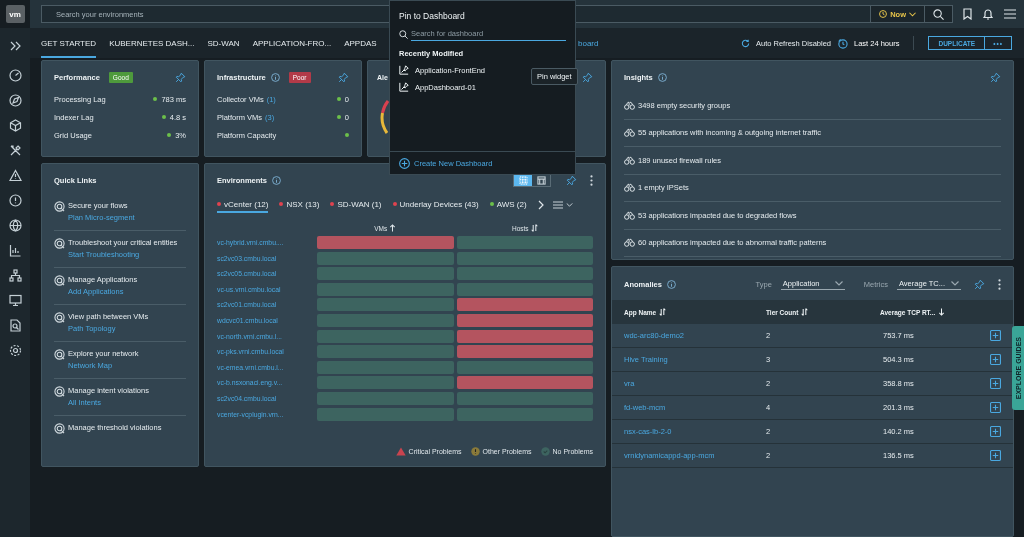  Describe the element at coordinates (432, 16) in the screenshot. I see `popup-title: Pin to Dashboard` at that location.